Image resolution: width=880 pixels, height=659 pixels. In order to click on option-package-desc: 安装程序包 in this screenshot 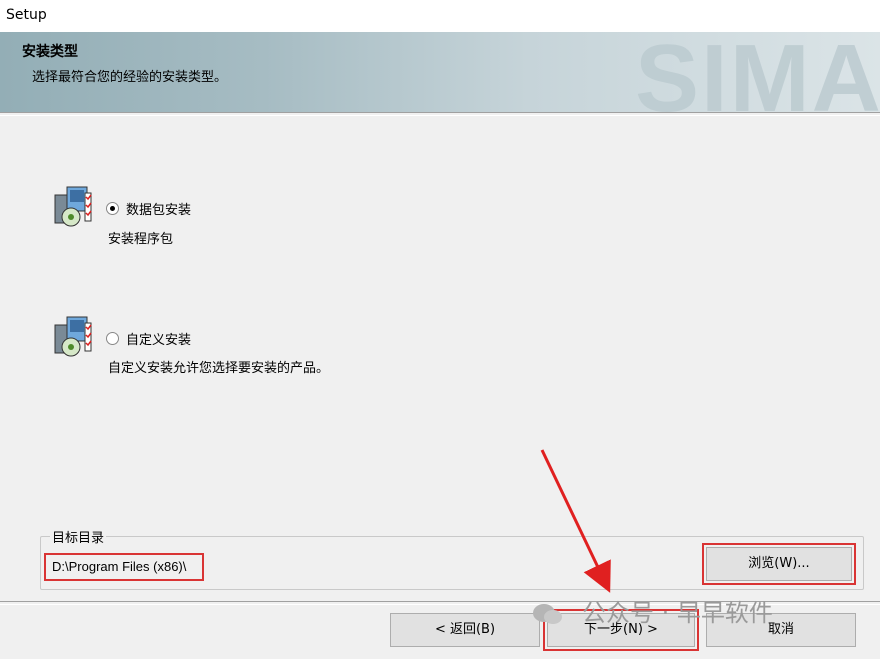, I will do `click(141, 239)`.